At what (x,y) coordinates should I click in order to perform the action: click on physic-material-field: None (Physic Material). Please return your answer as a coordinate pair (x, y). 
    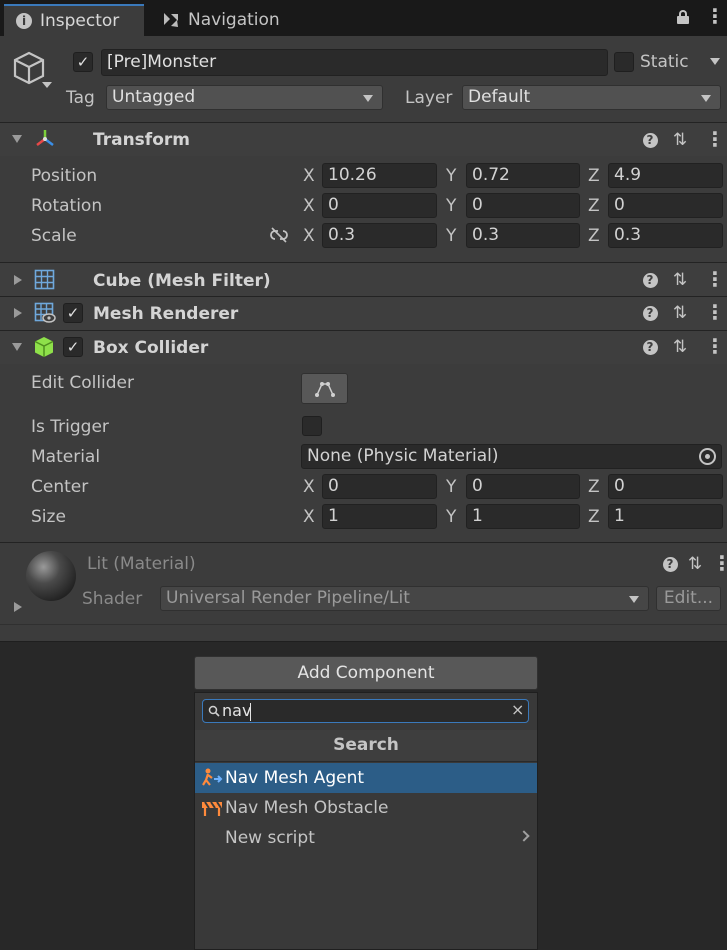
    Looking at the image, I should click on (511, 456).